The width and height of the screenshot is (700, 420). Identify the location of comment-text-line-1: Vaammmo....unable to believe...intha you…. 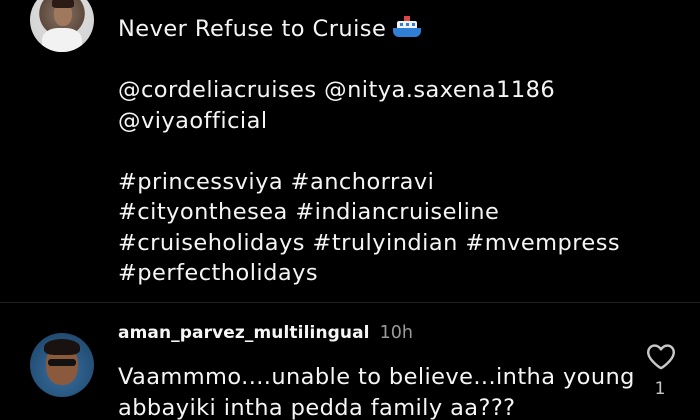
(376, 377).